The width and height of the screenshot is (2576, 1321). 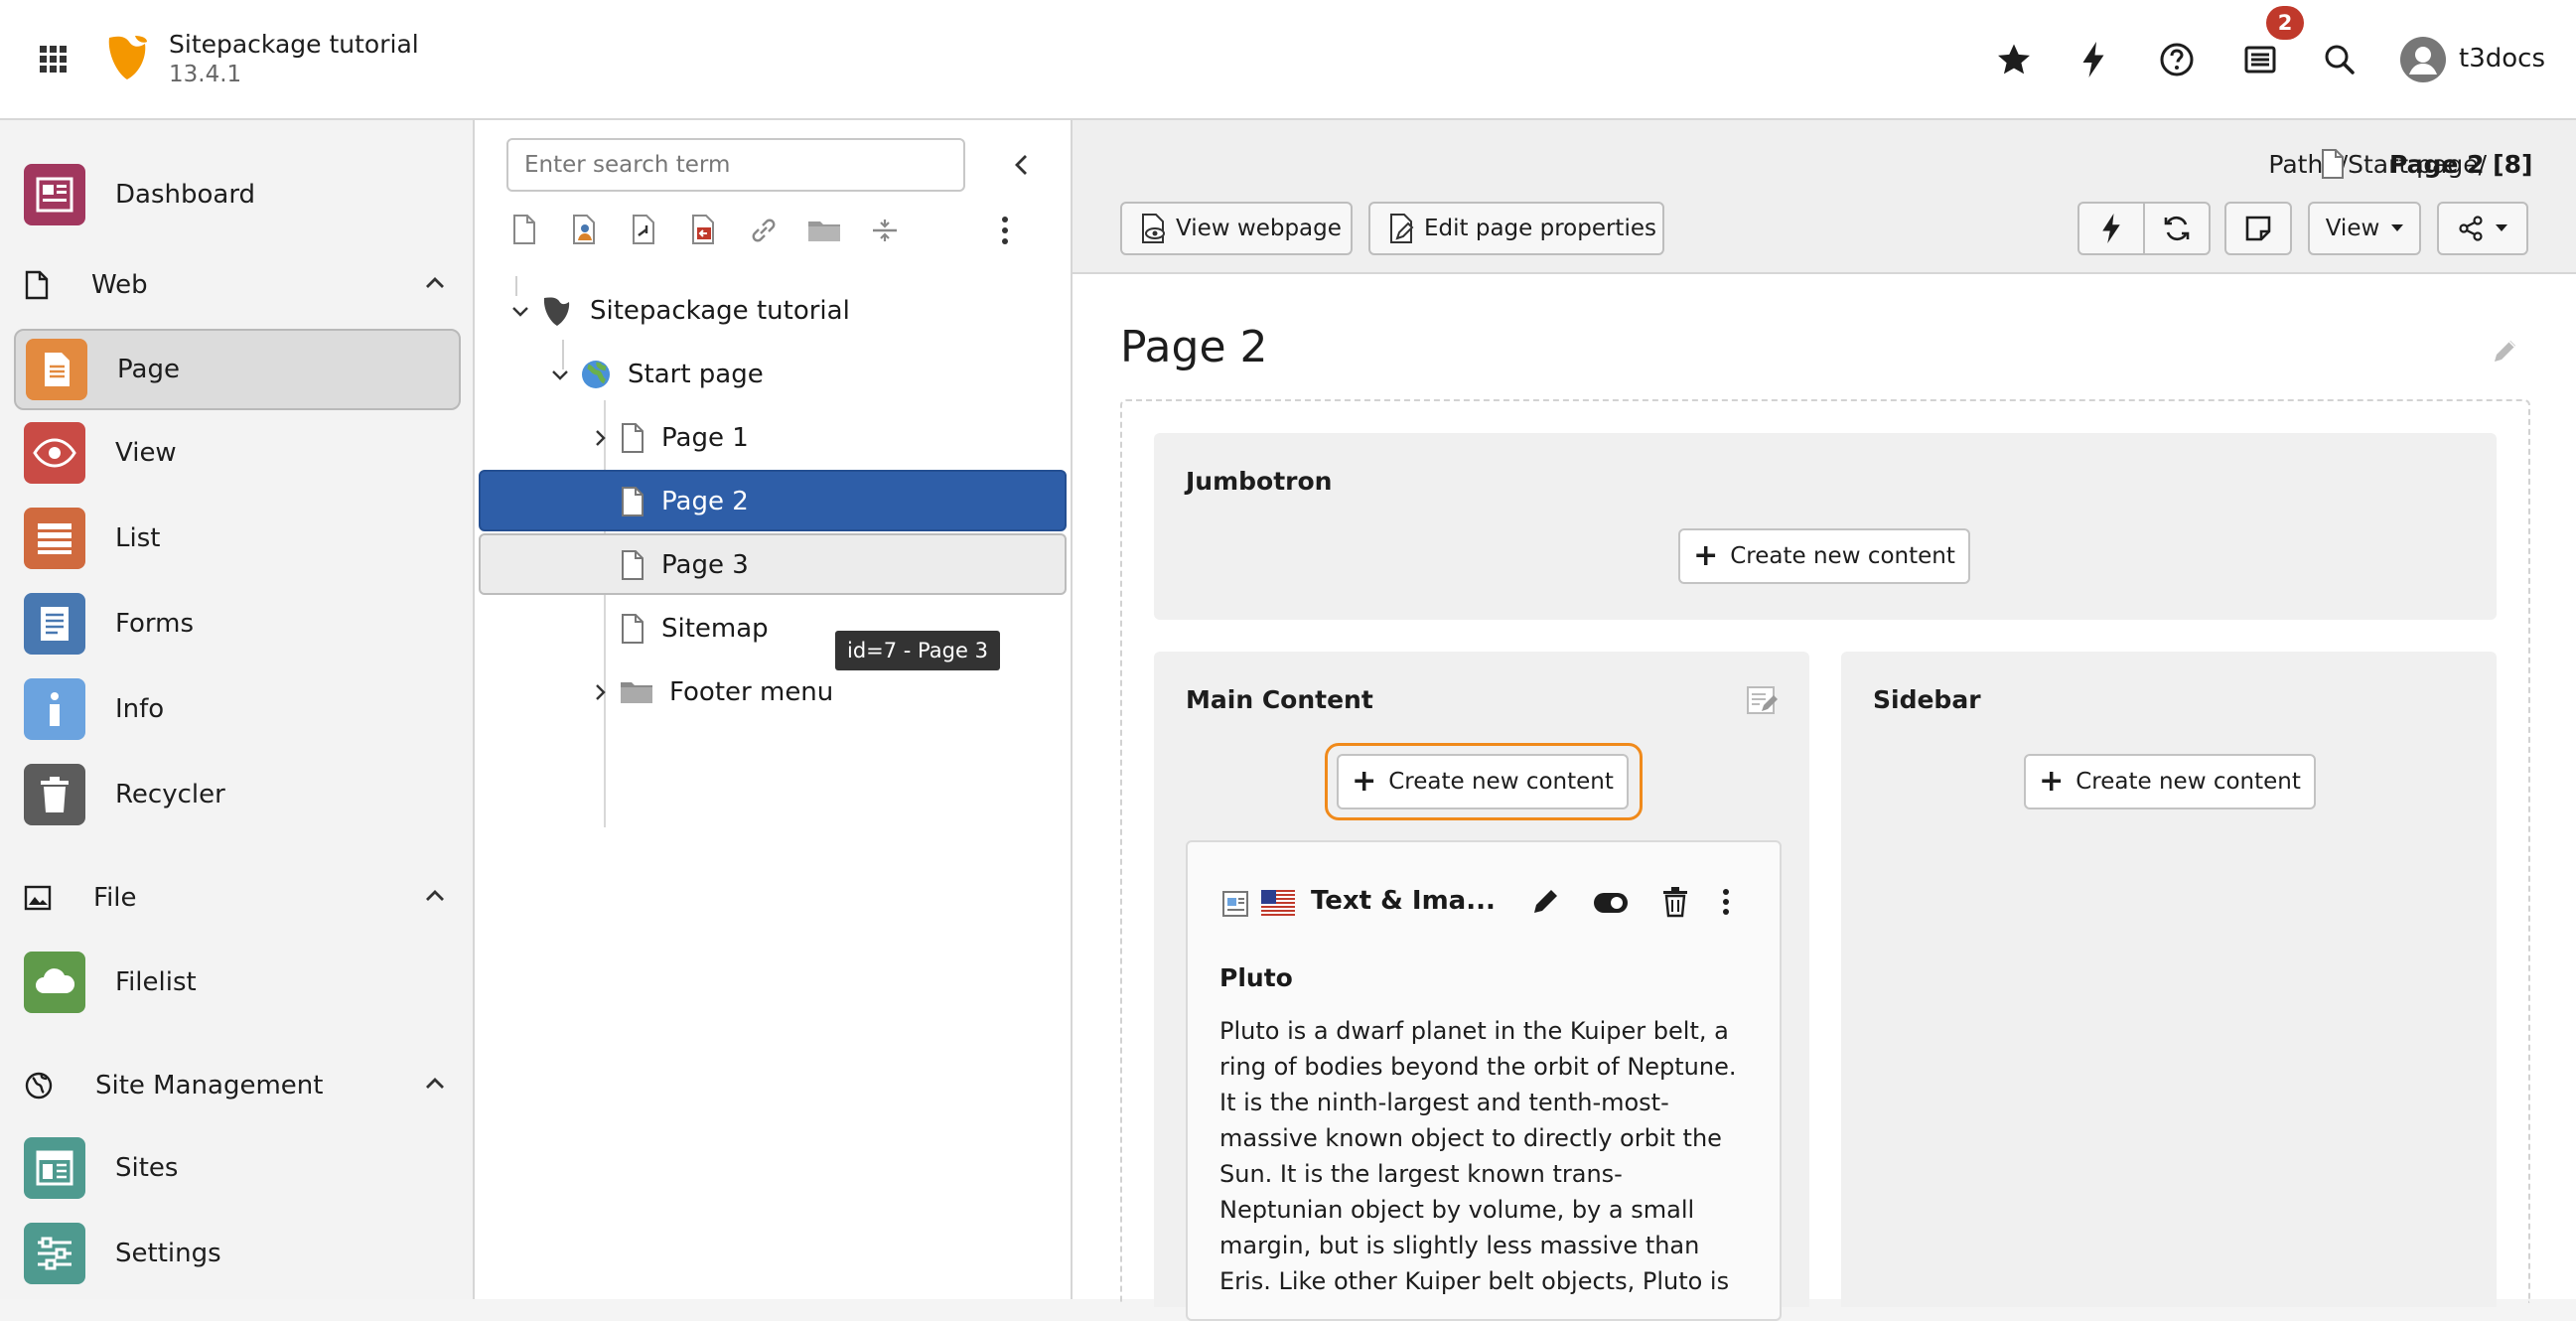 What do you see at coordinates (2177, 59) in the screenshot?
I see `help-icon` at bounding box center [2177, 59].